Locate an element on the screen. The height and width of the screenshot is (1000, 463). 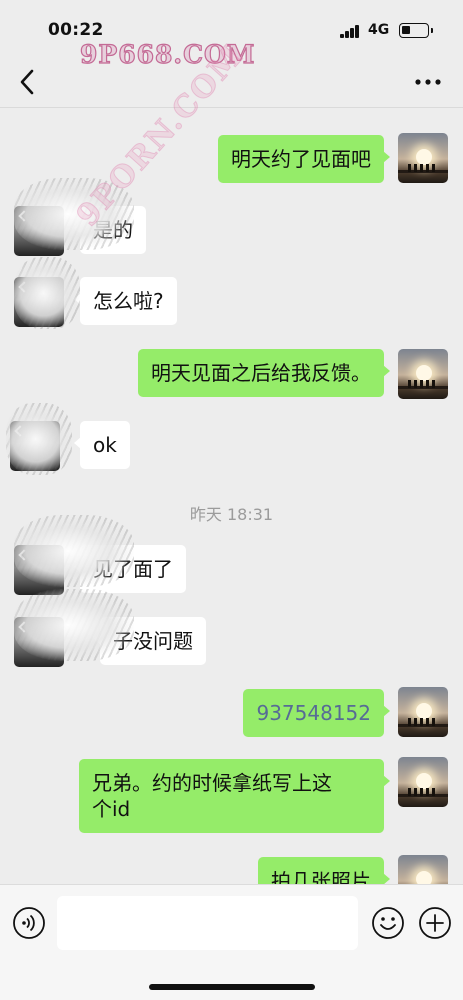
emoji-button is located at coordinates (388, 923).